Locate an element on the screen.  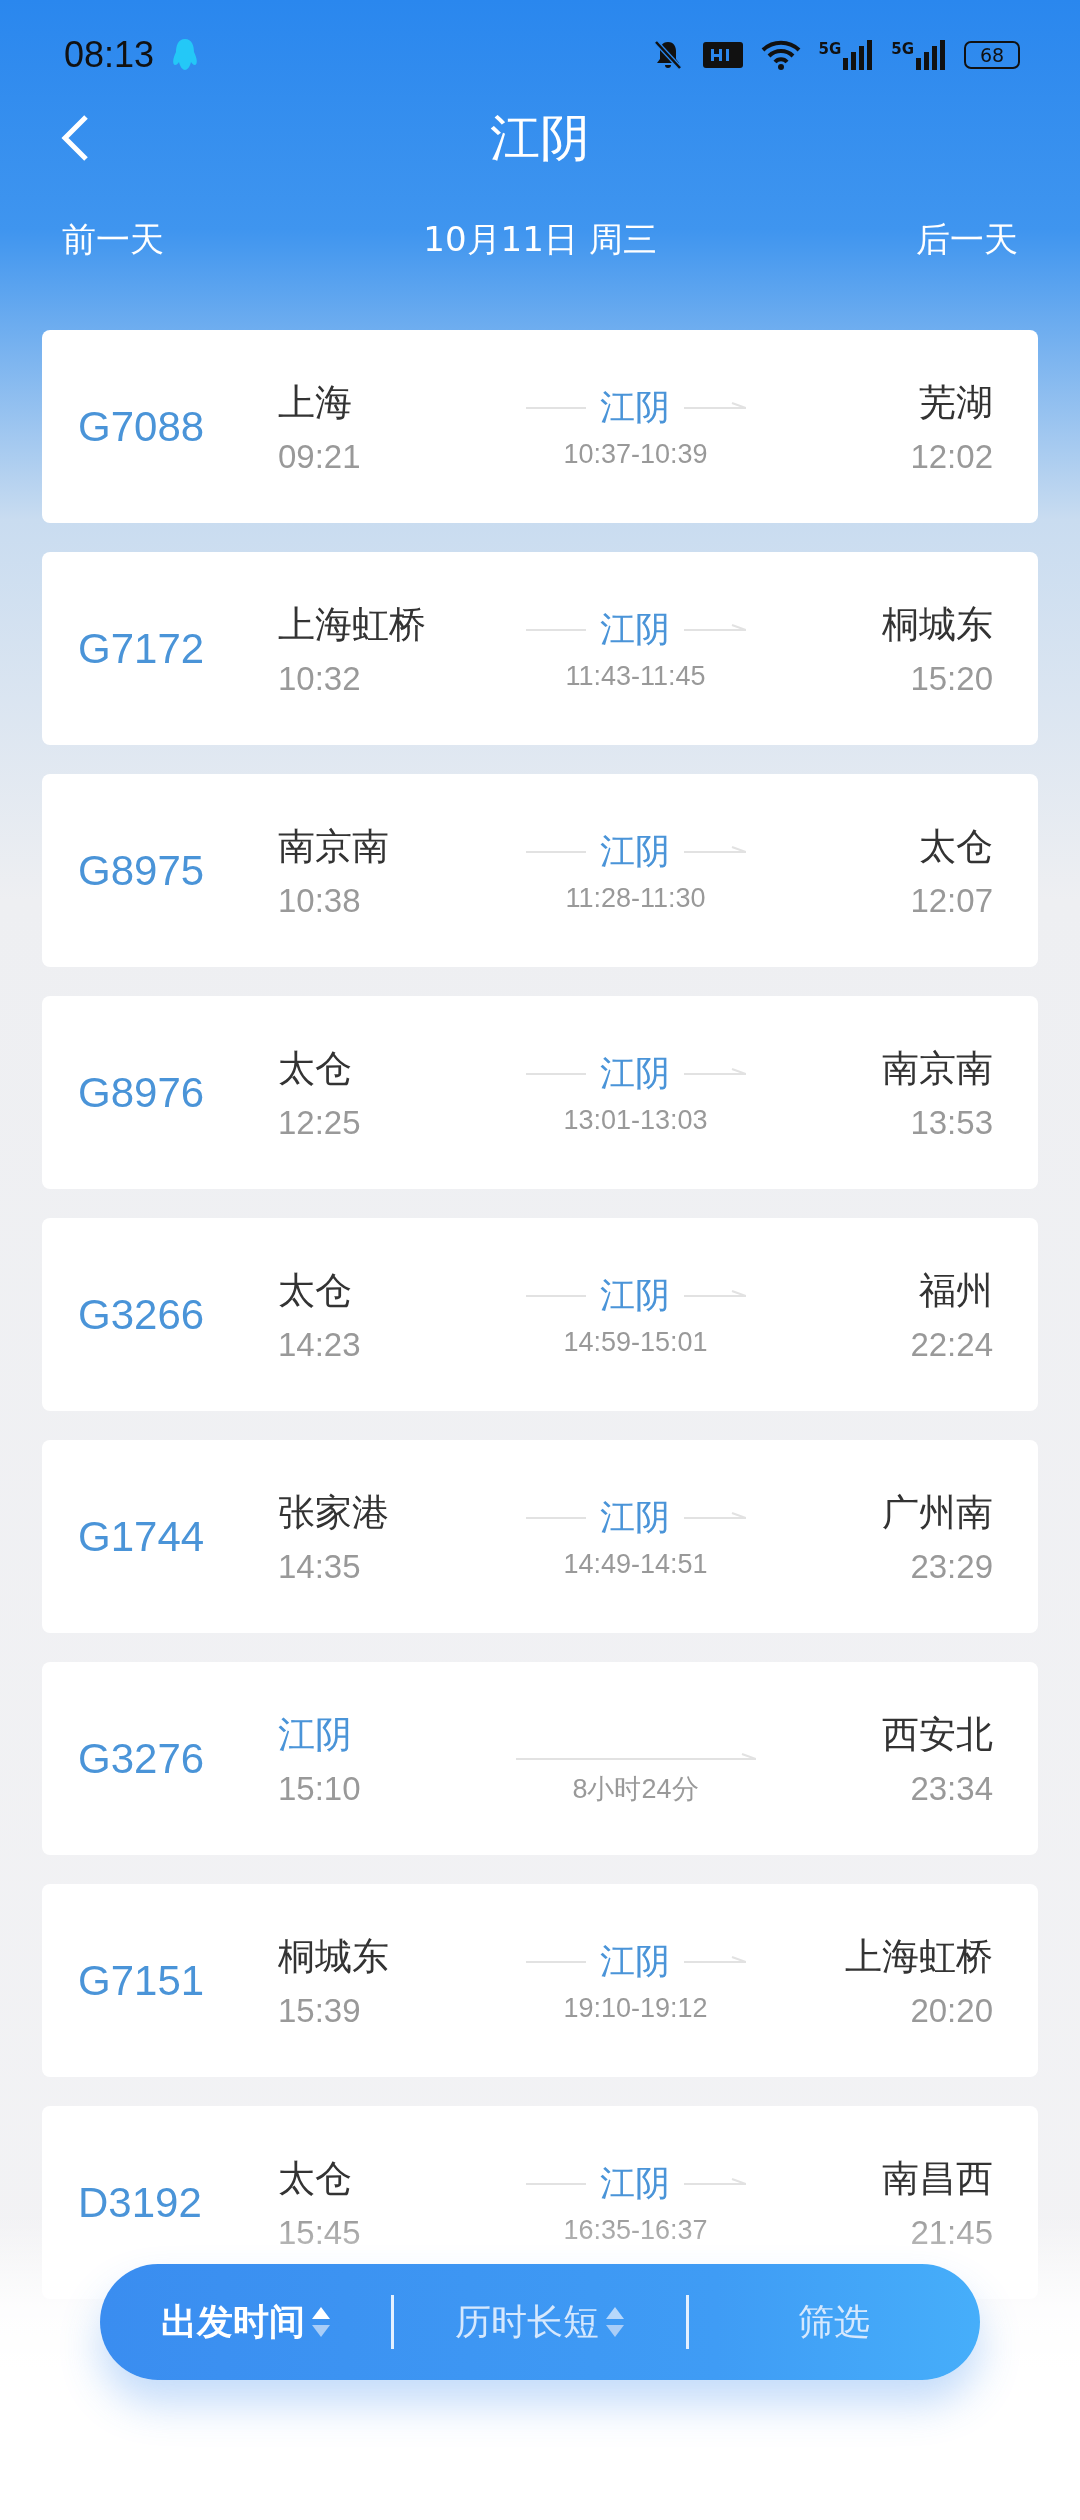
departure-time: 10:32 is located at coordinates (319, 678).